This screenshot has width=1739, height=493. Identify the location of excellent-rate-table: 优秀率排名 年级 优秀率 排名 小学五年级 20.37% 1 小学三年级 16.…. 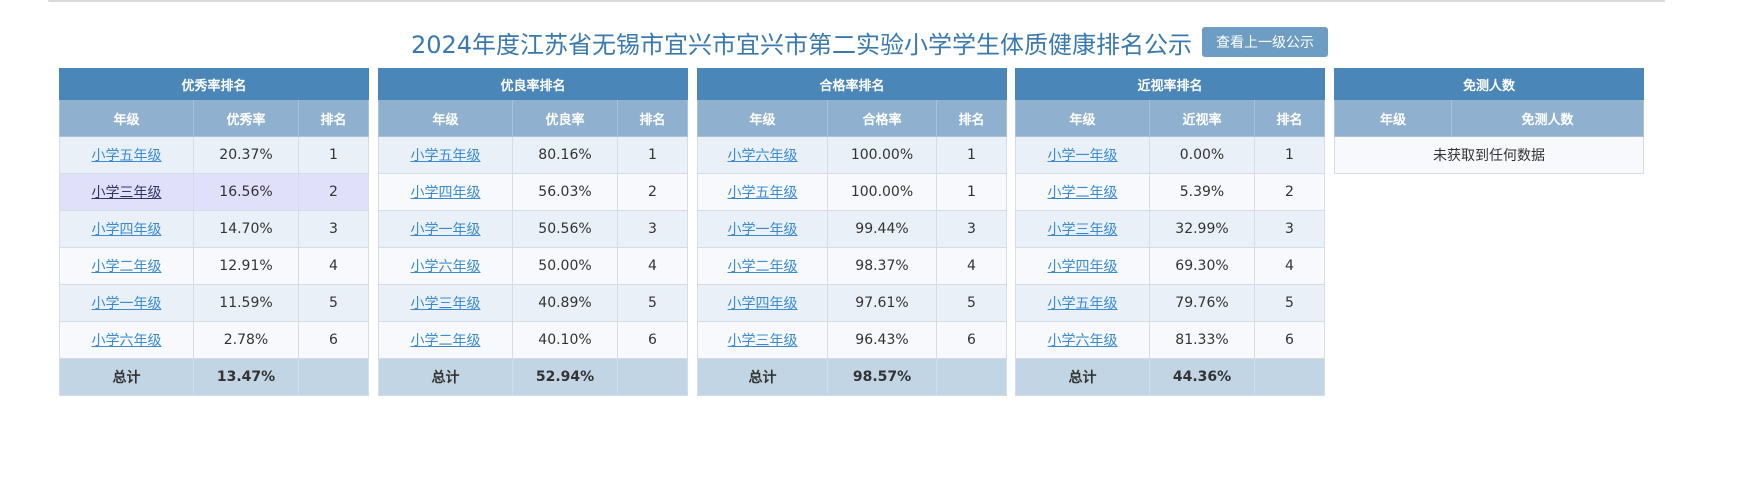
(214, 232).